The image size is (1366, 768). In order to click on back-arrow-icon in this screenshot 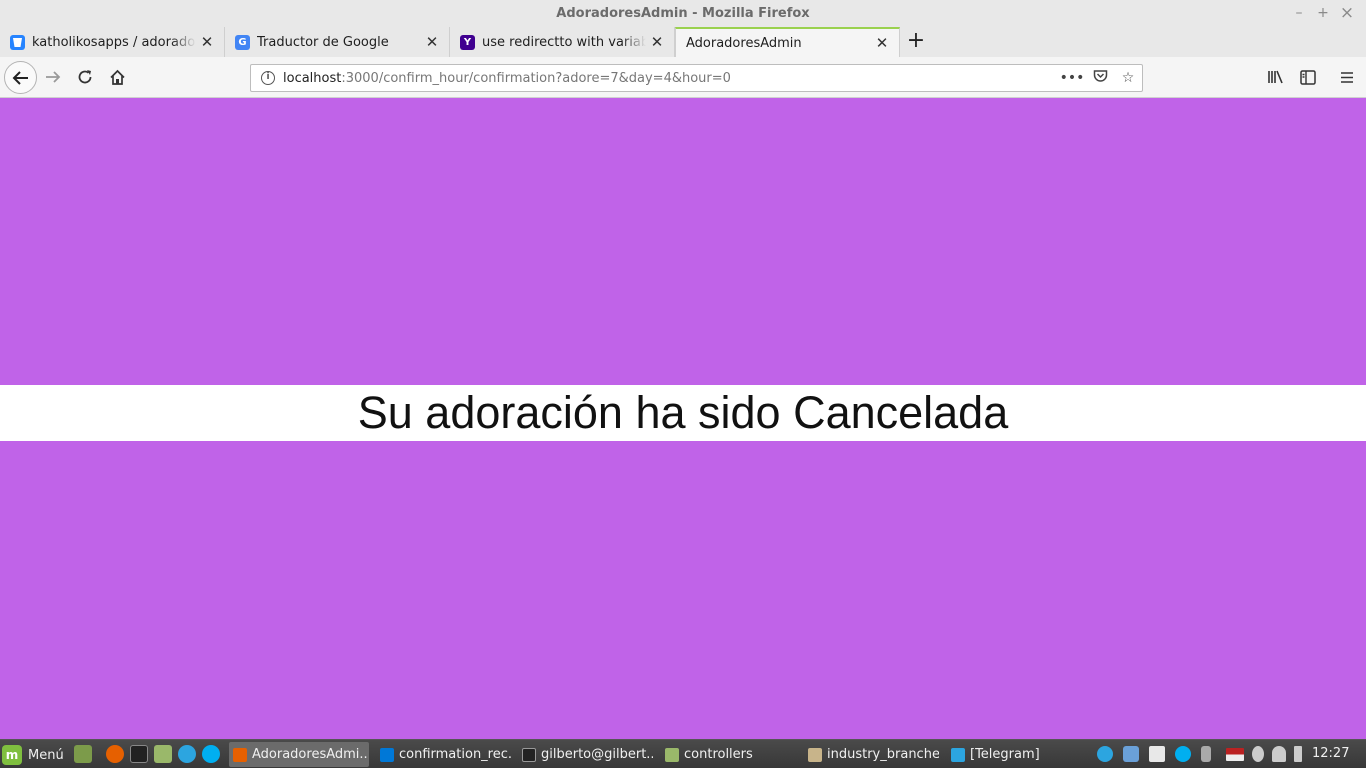, I will do `click(20, 77)`.